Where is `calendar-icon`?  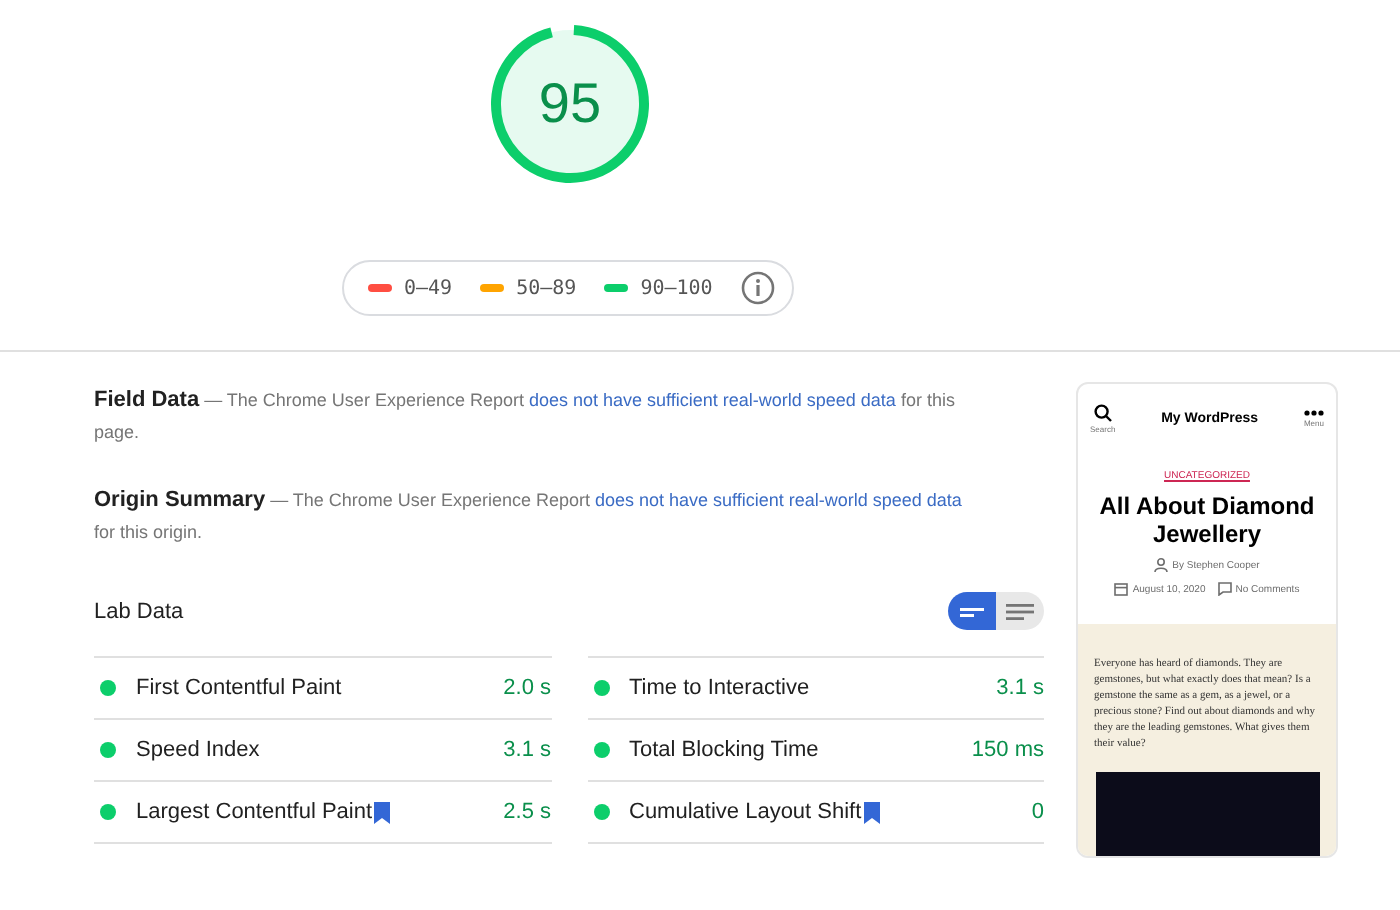 calendar-icon is located at coordinates (1121, 589).